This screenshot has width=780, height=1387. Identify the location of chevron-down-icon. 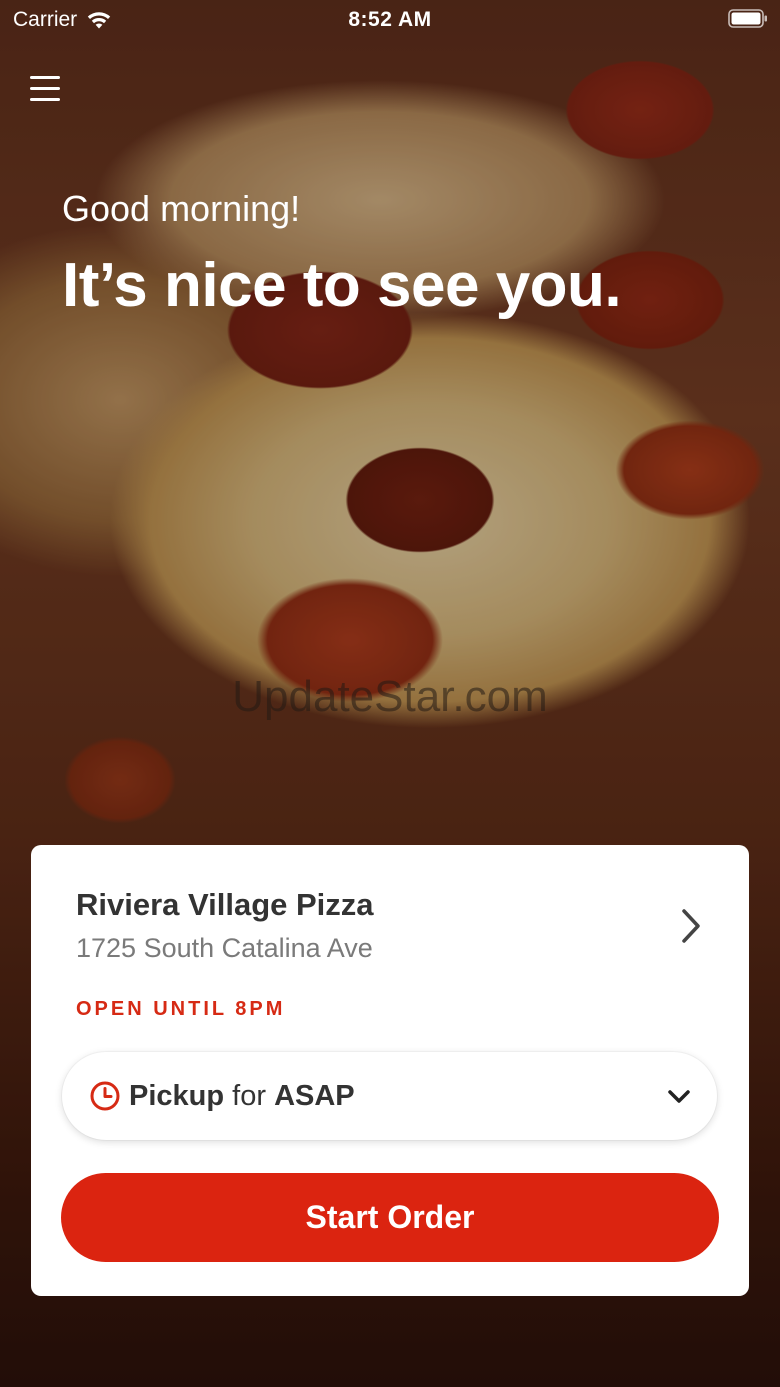
(679, 1096).